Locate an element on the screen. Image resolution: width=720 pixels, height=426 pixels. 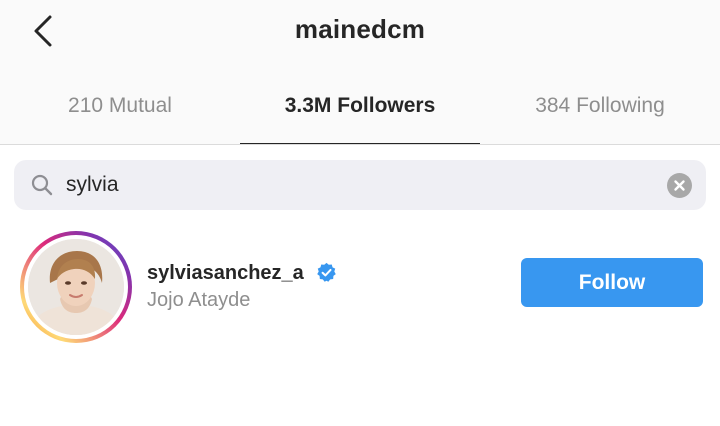
clear-search-button is located at coordinates (679, 185).